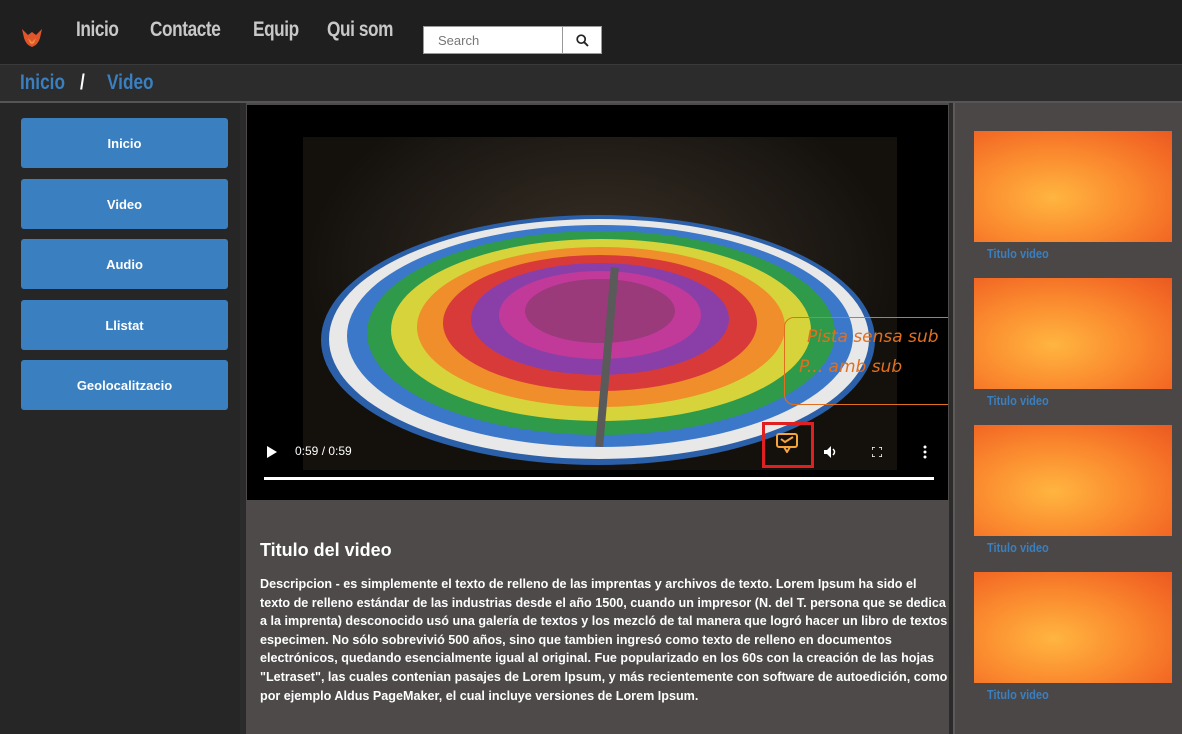  What do you see at coordinates (831, 452) in the screenshot?
I see `volume-icon` at bounding box center [831, 452].